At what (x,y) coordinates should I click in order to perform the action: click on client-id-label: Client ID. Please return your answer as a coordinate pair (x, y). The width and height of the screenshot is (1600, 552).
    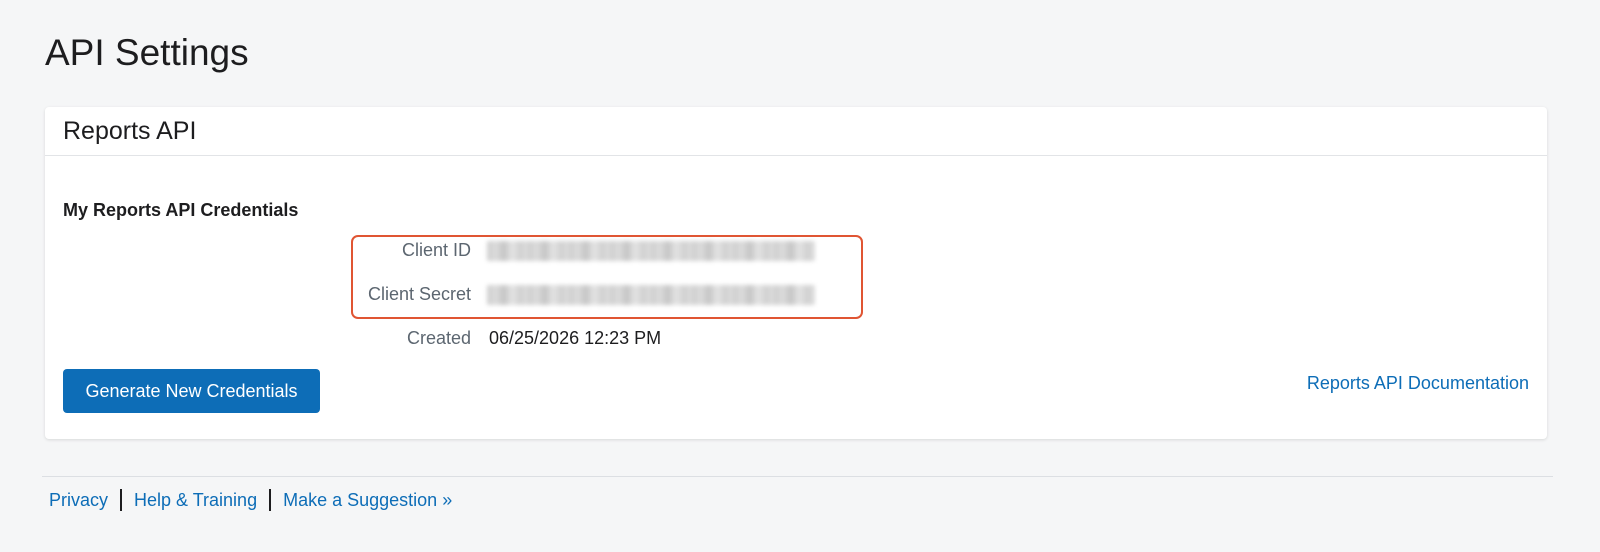
    Looking at the image, I should click on (436, 250).